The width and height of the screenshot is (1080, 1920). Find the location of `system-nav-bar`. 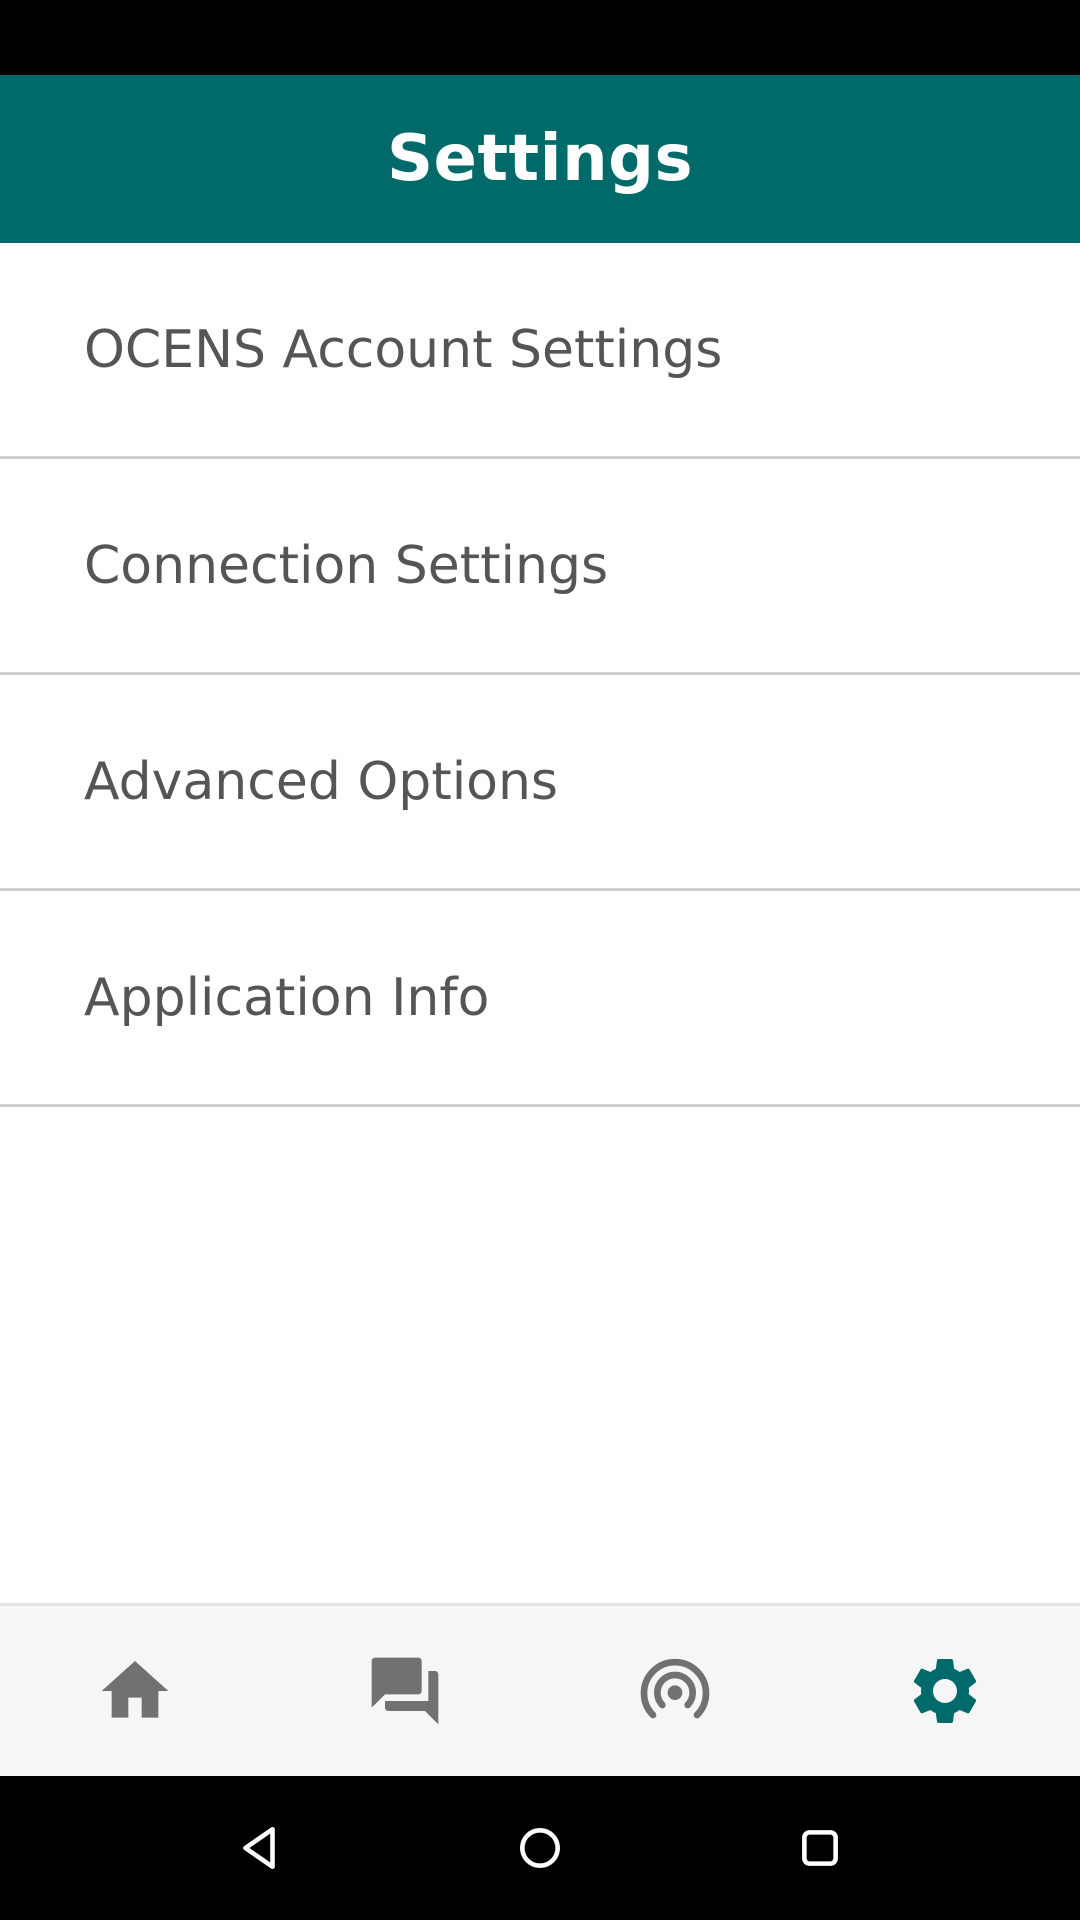

system-nav-bar is located at coordinates (540, 1848).